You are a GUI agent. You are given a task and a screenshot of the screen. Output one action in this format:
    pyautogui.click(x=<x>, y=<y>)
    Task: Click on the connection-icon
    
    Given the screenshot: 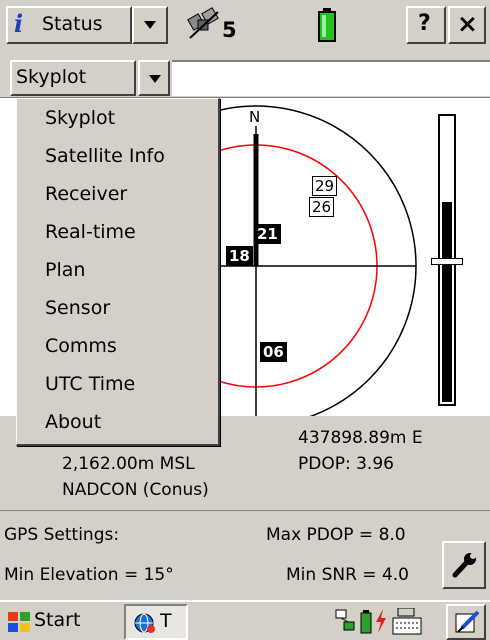 What is the action you would take?
    pyautogui.click(x=346, y=621)
    